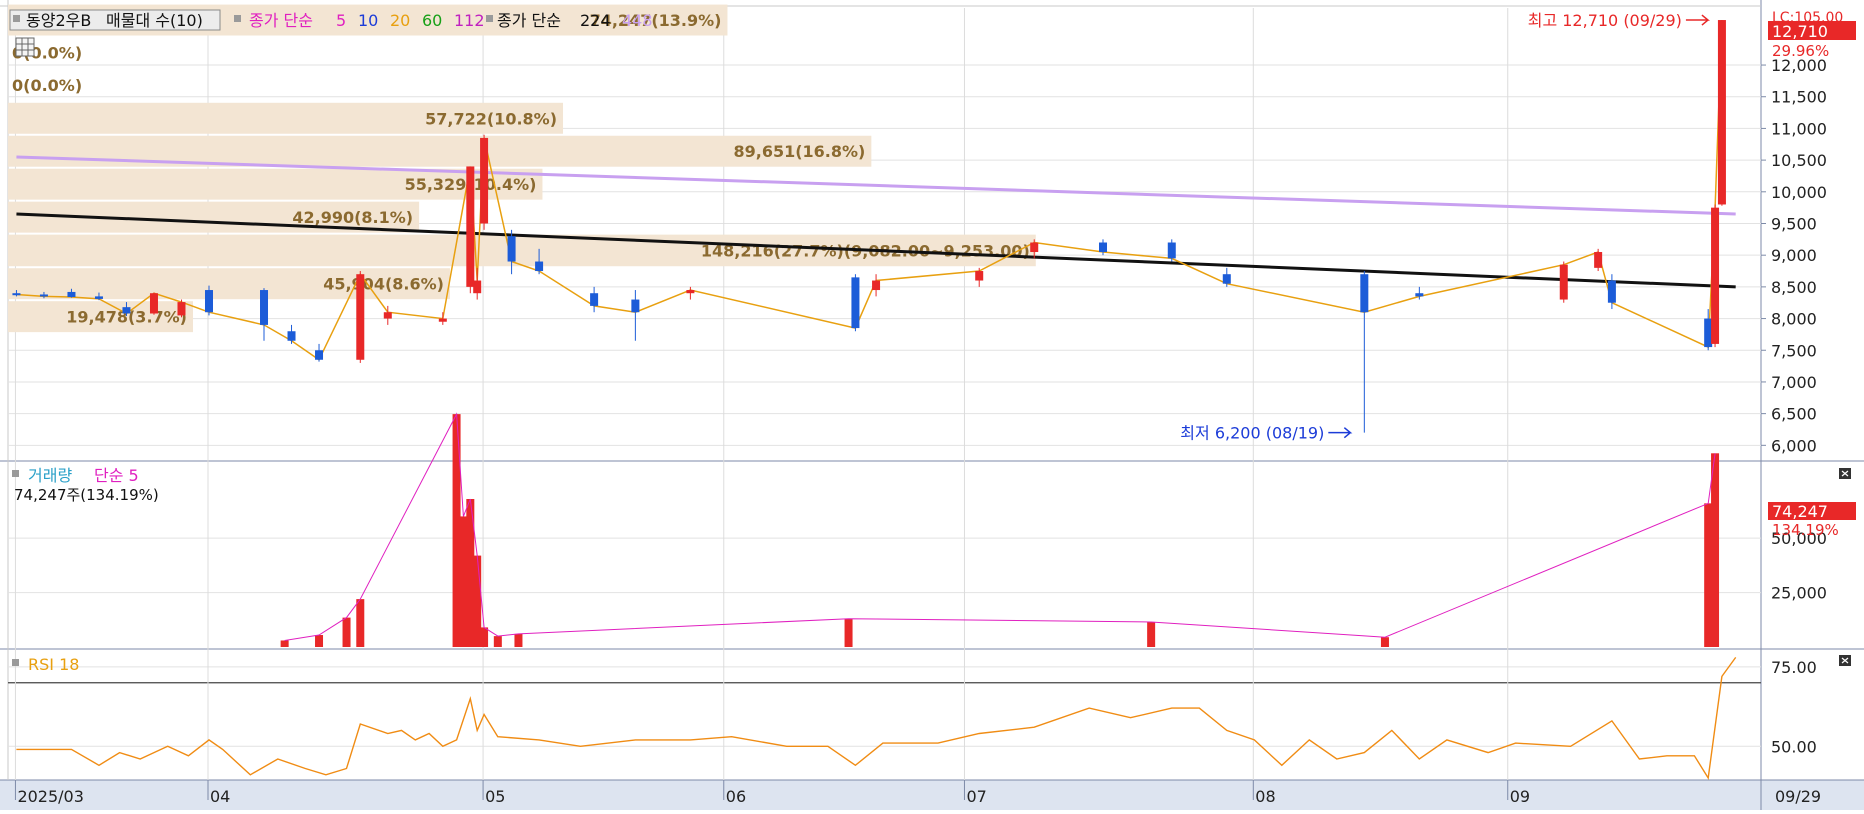 This screenshot has width=1864, height=814. What do you see at coordinates (799, 151) in the screenshot?
I see `volume-profile-label: 89,651(16.8%)` at bounding box center [799, 151].